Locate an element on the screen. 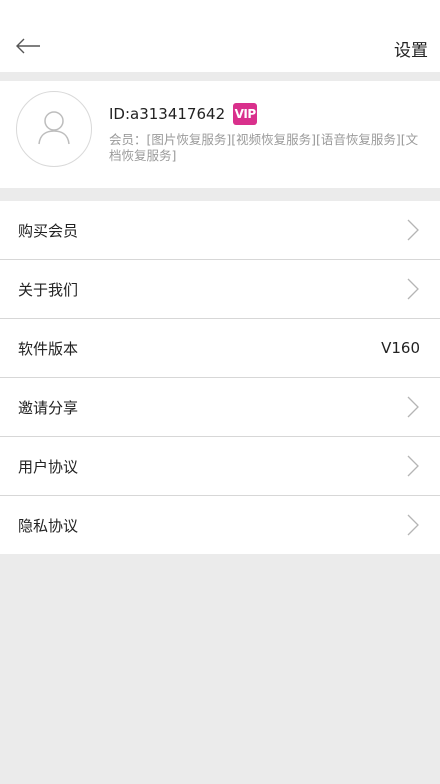 This screenshot has width=440, height=784. menu-item-label: 购买会员 is located at coordinates (48, 230).